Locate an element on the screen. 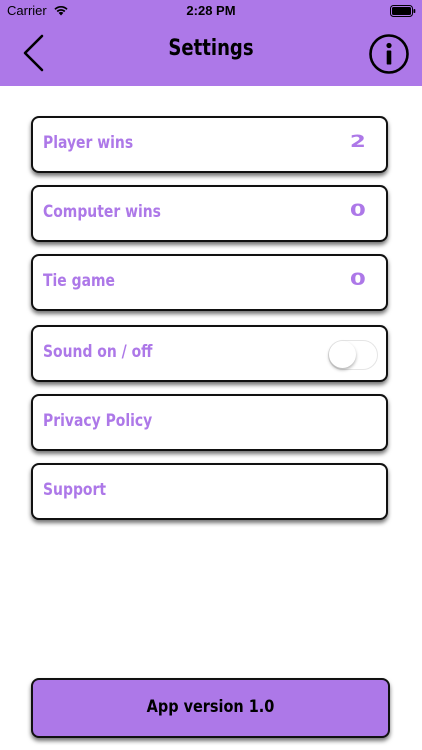 The image size is (422, 750). sound-toggle is located at coordinates (353, 355).